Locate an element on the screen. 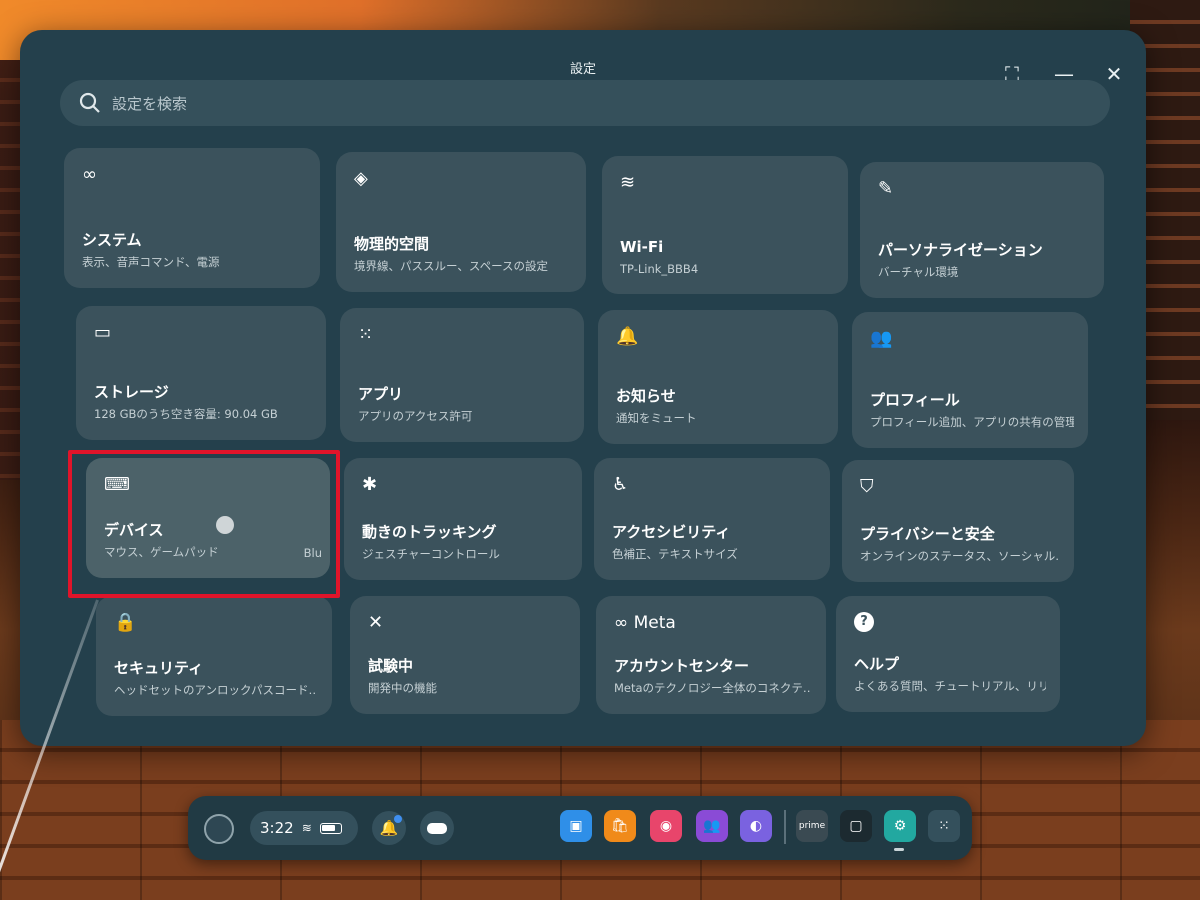  tile-title: ヘルプ is located at coordinates (877, 664).